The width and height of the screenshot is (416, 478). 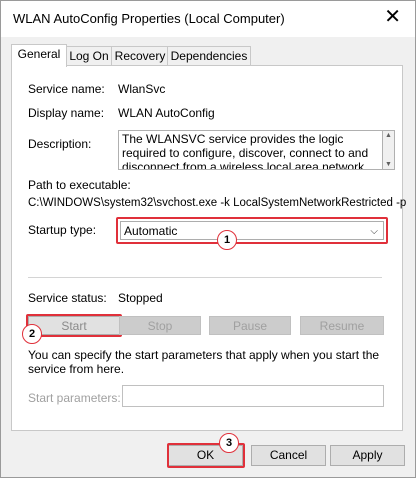 What do you see at coordinates (389, 150) in the screenshot?
I see `description-scrollbar: ▲ ▼` at bounding box center [389, 150].